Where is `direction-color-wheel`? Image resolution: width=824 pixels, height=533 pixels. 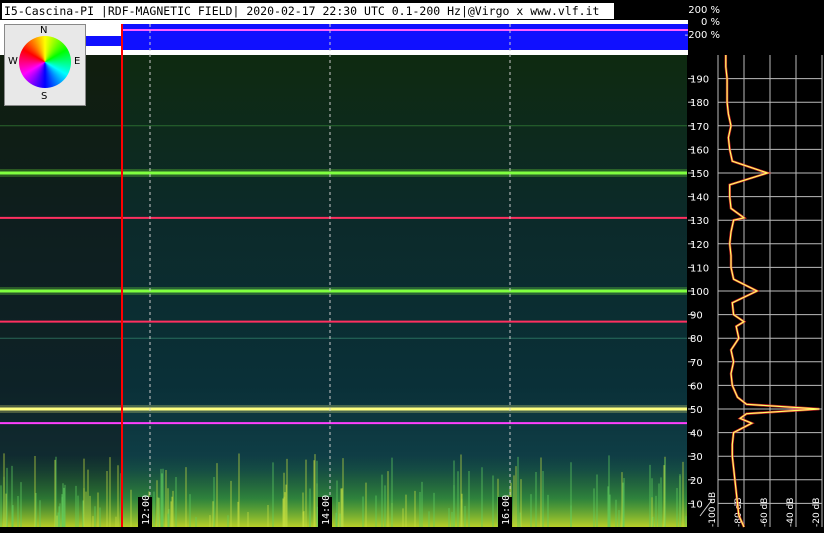
direction-color-wheel is located at coordinates (45, 62).